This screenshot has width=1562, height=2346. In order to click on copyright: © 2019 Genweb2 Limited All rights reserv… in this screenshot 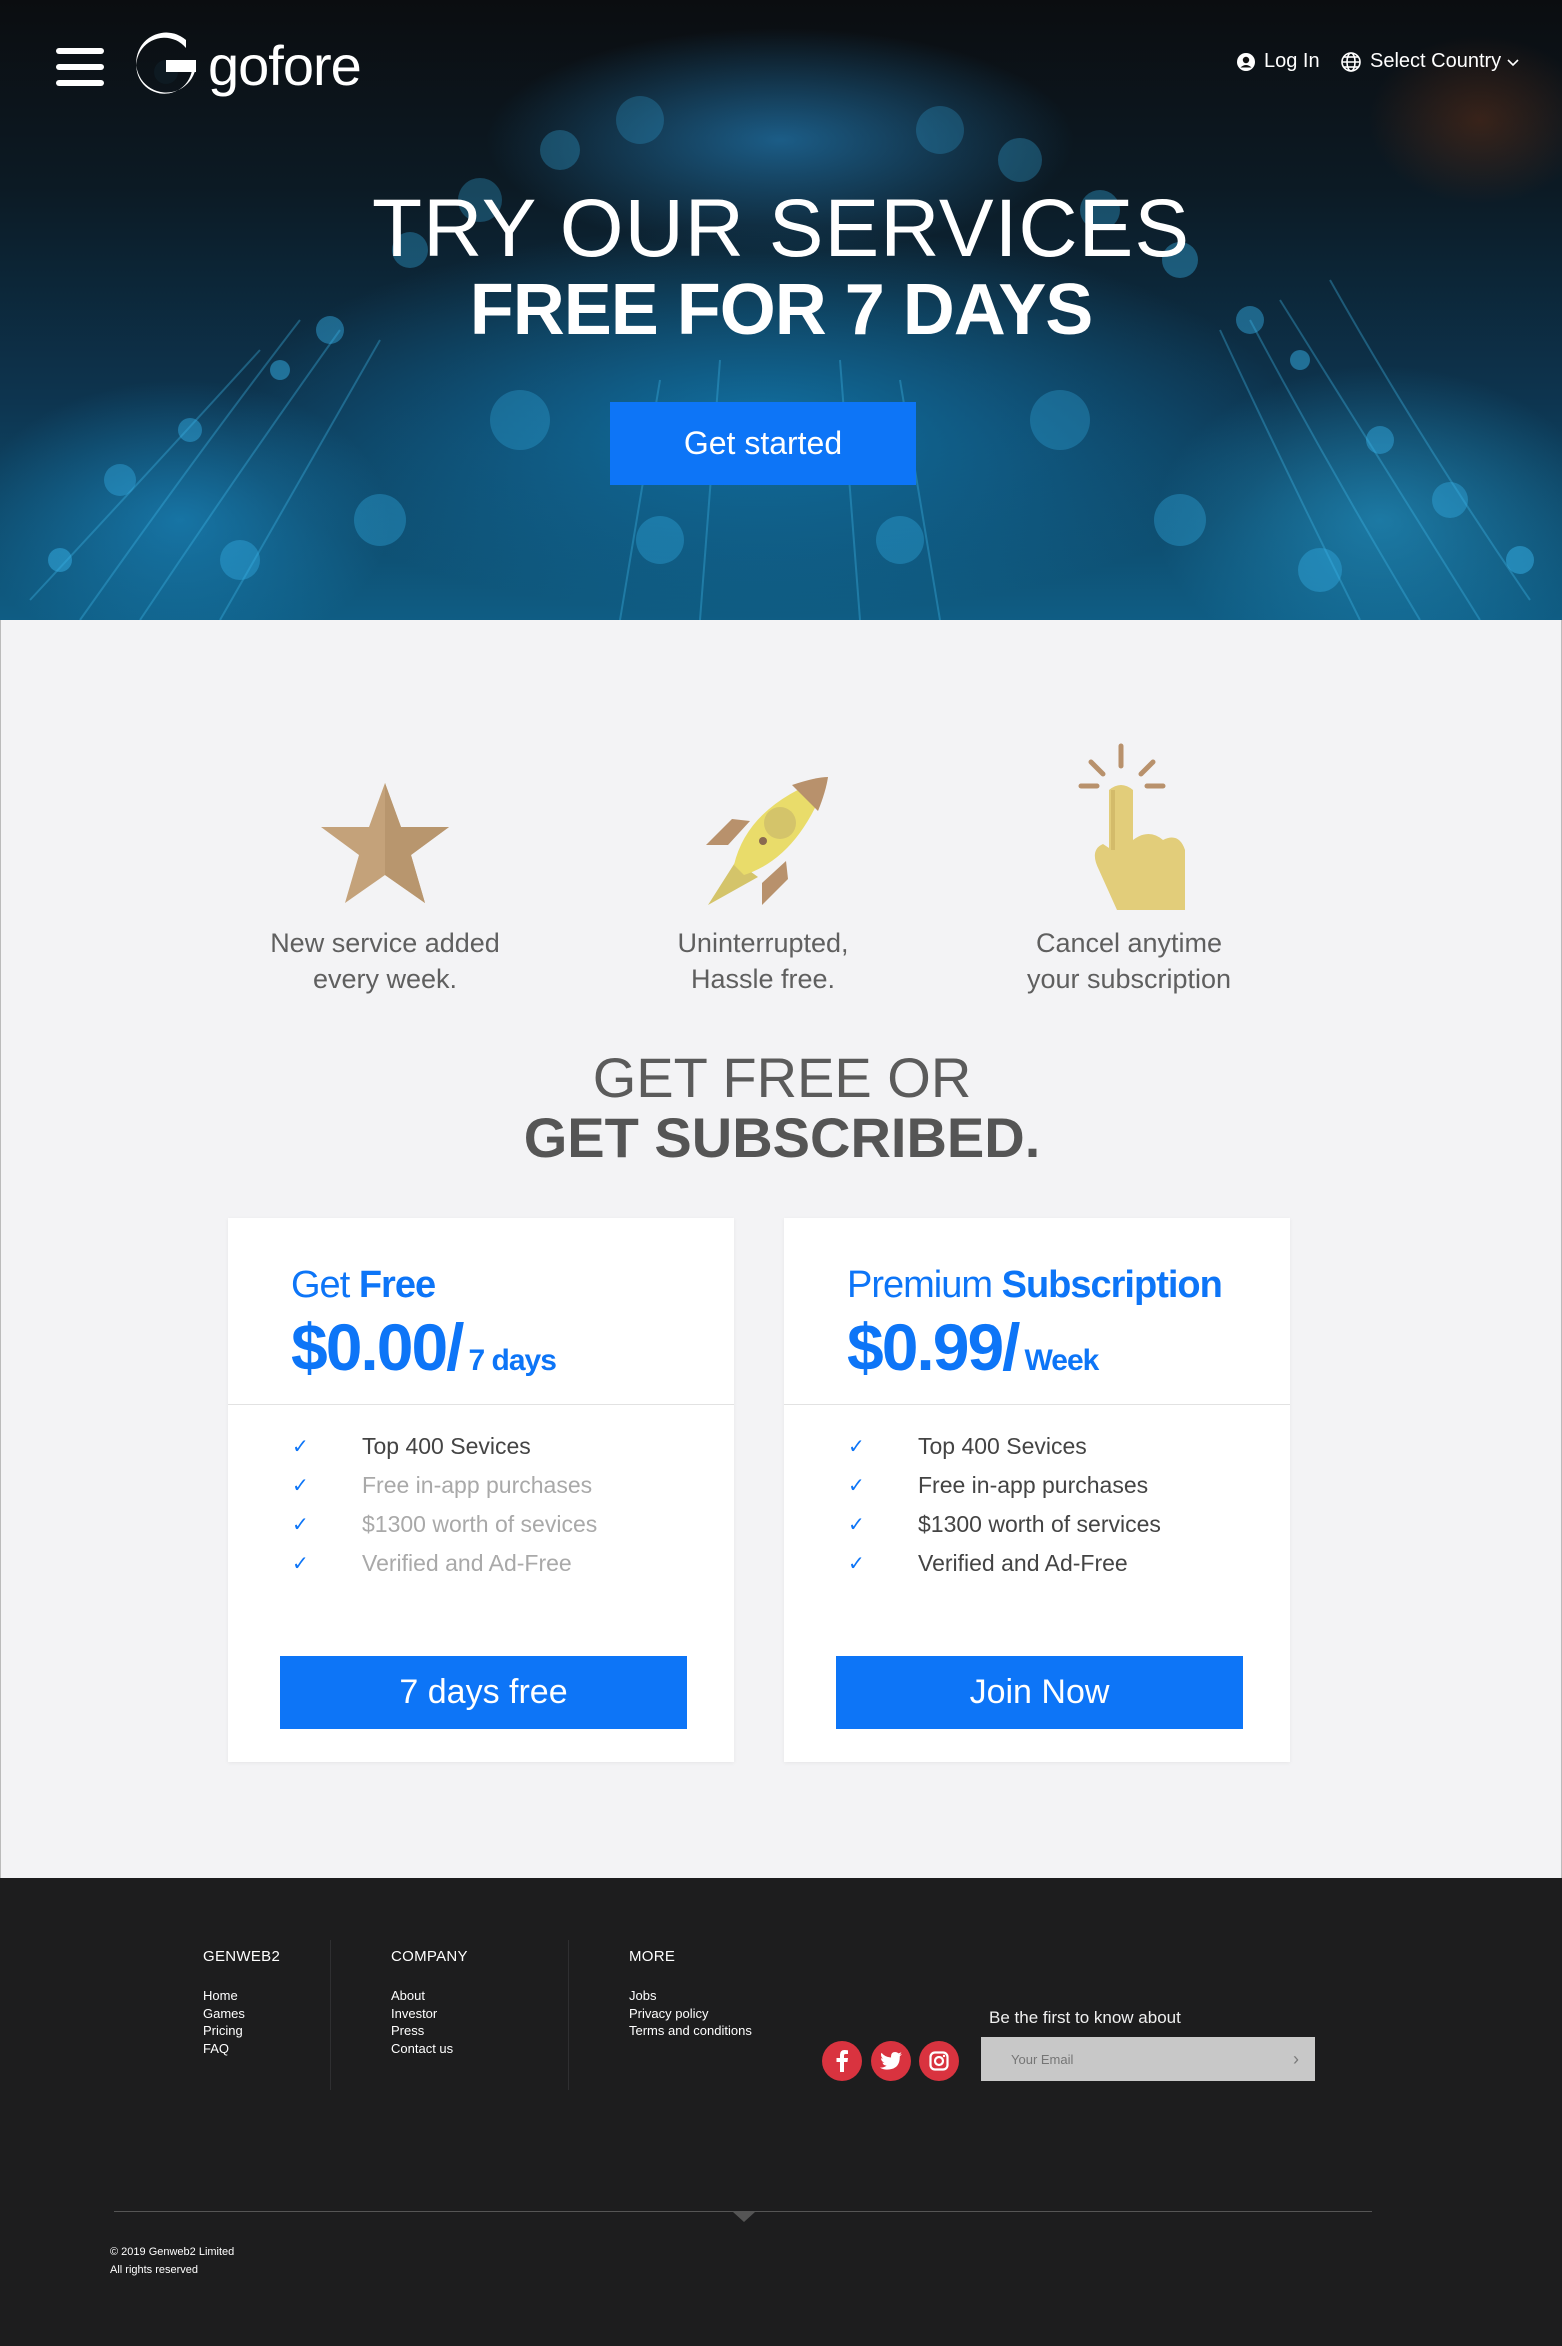, I will do `click(172, 2261)`.